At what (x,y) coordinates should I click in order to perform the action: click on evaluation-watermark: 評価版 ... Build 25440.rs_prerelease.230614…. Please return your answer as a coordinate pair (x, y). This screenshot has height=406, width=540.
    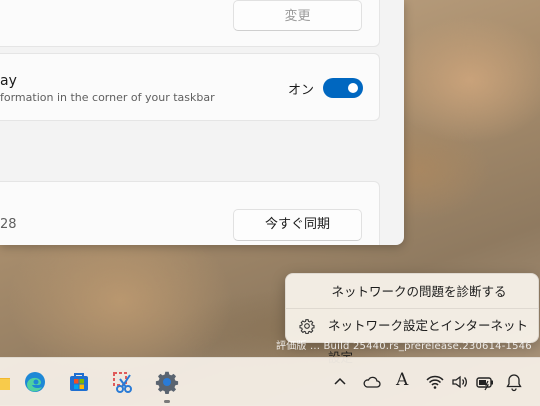
    Looking at the image, I should click on (404, 346).